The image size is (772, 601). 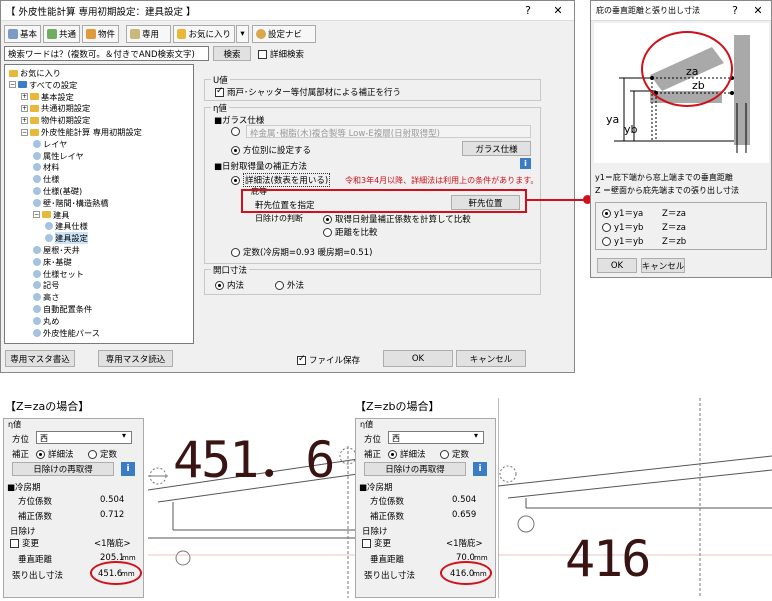 I want to click on tree-item: 床･基礎, so click(x=52, y=262).